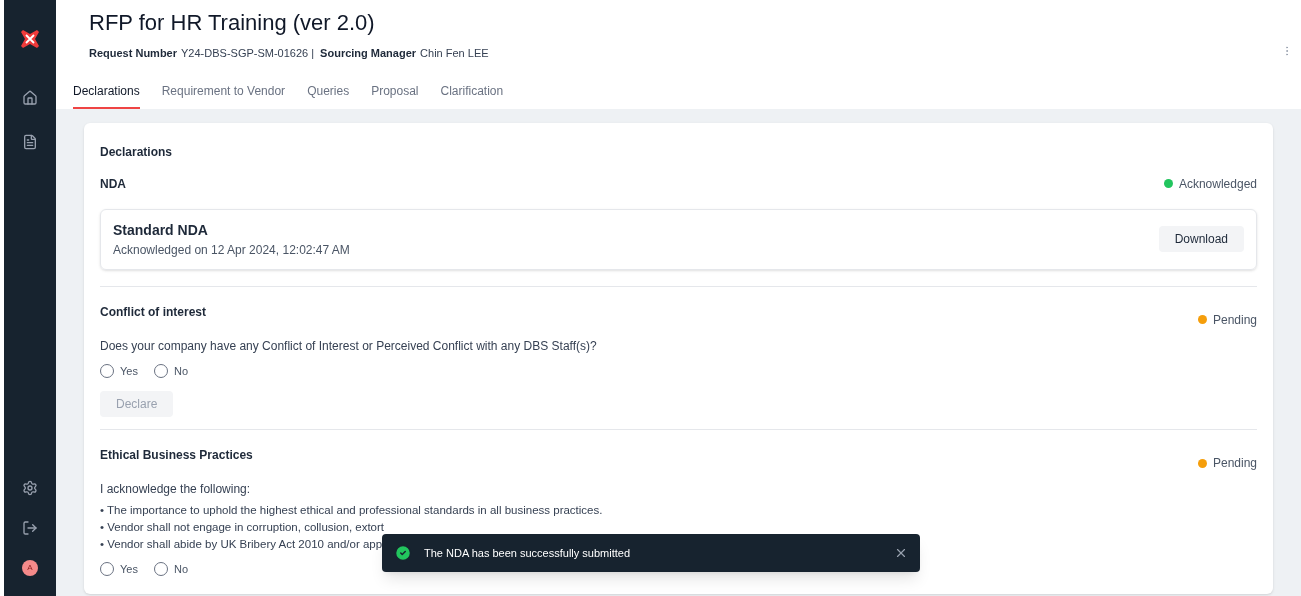  Describe the element at coordinates (223, 95) in the screenshot. I see `tab: Requirement to Vendor` at that location.